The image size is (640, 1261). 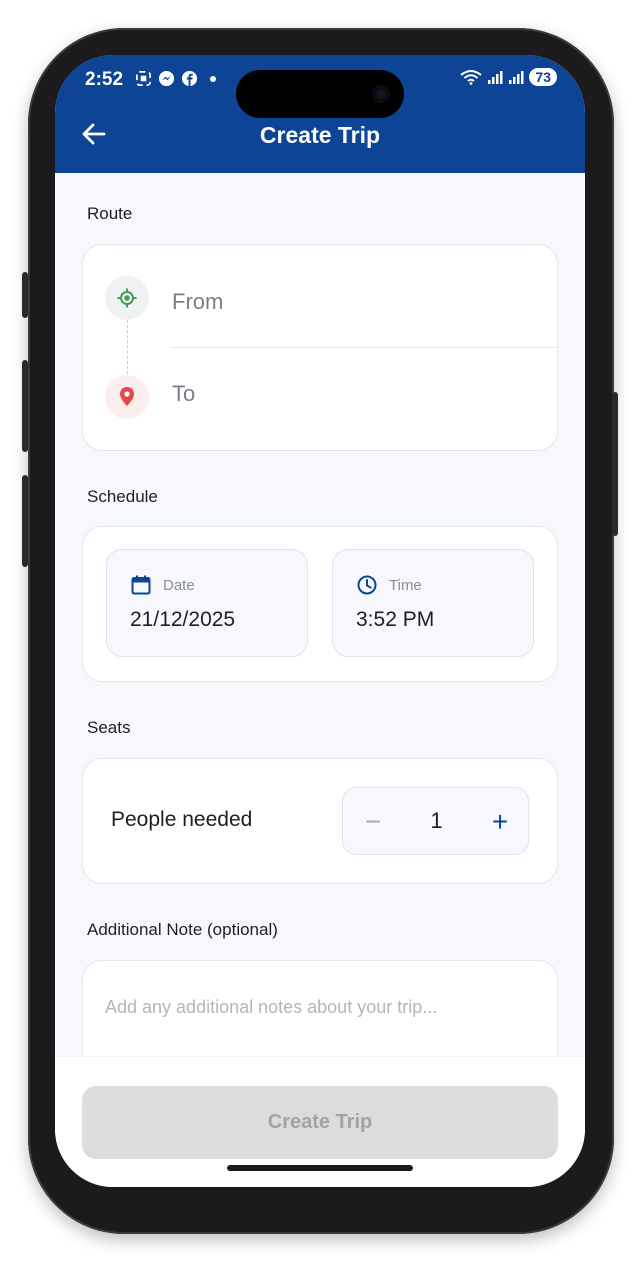 I want to click on route-section-label: Route, so click(x=110, y=213).